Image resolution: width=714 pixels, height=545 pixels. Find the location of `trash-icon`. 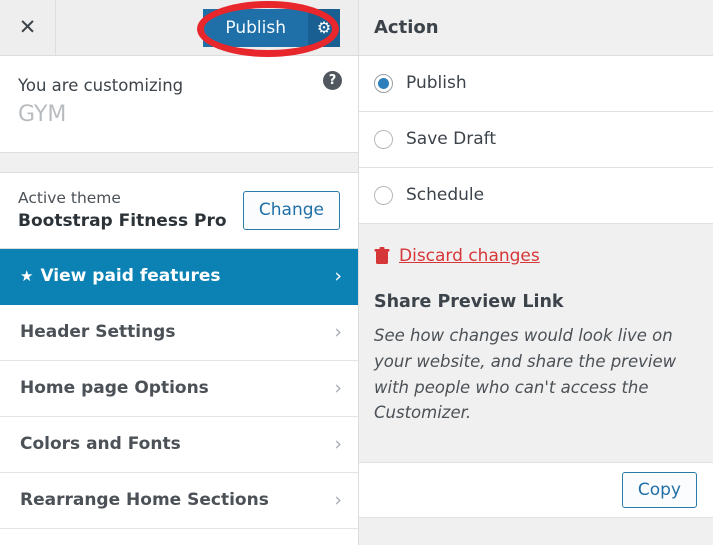

trash-icon is located at coordinates (382, 256).